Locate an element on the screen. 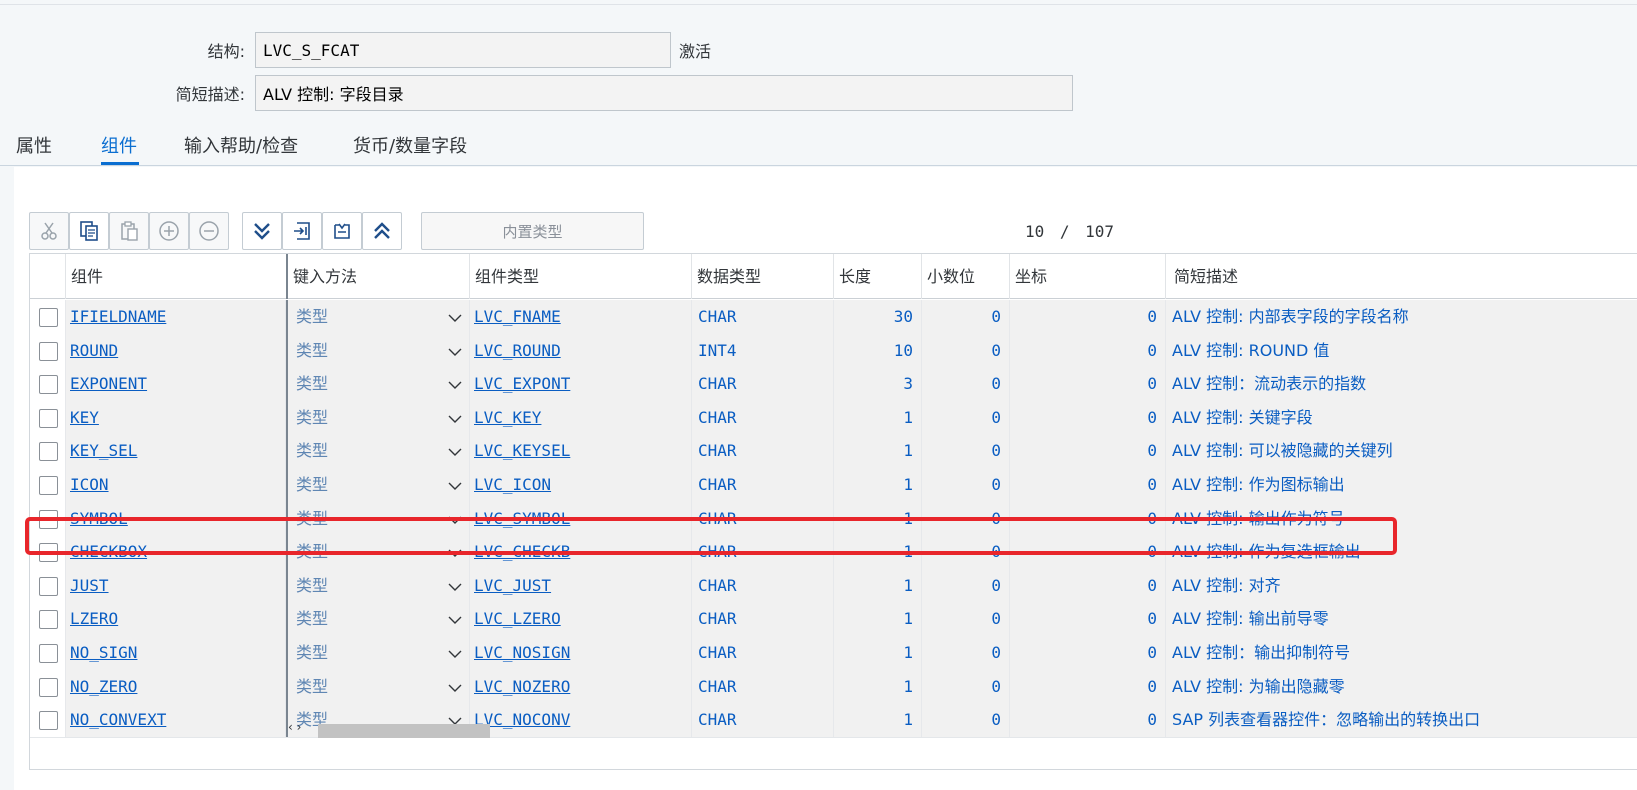  component-type-link: LVC_KEYSEL is located at coordinates (520, 450).